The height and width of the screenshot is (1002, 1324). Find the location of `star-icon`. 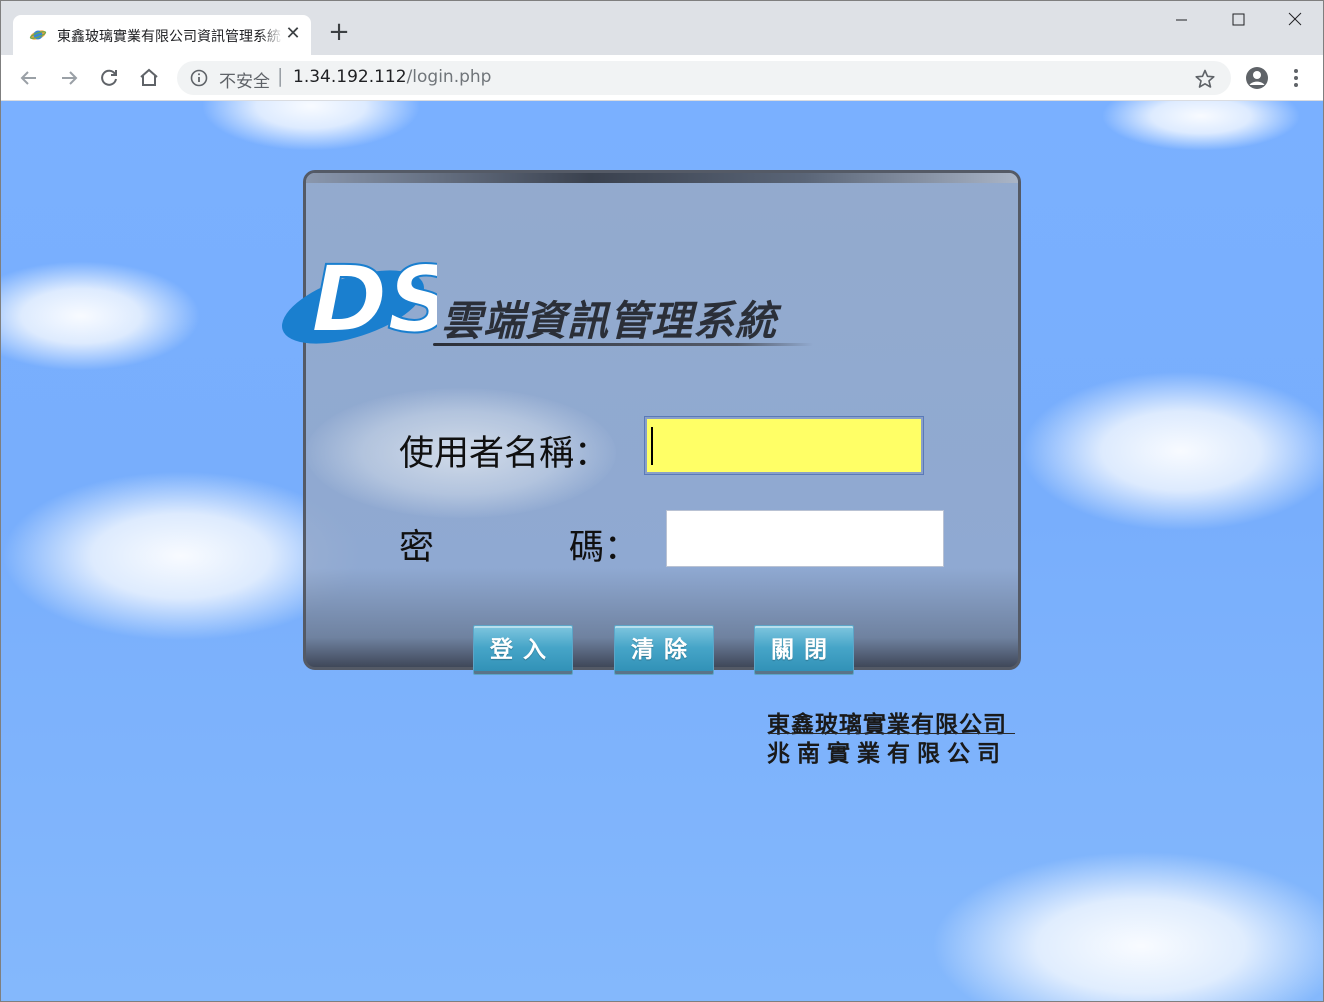

star-icon is located at coordinates (1205, 79).